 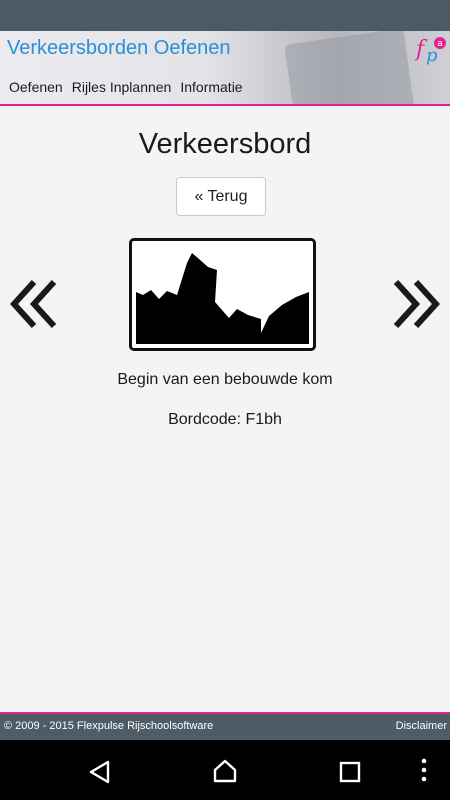 I want to click on back-icon, so click(x=100, y=772).